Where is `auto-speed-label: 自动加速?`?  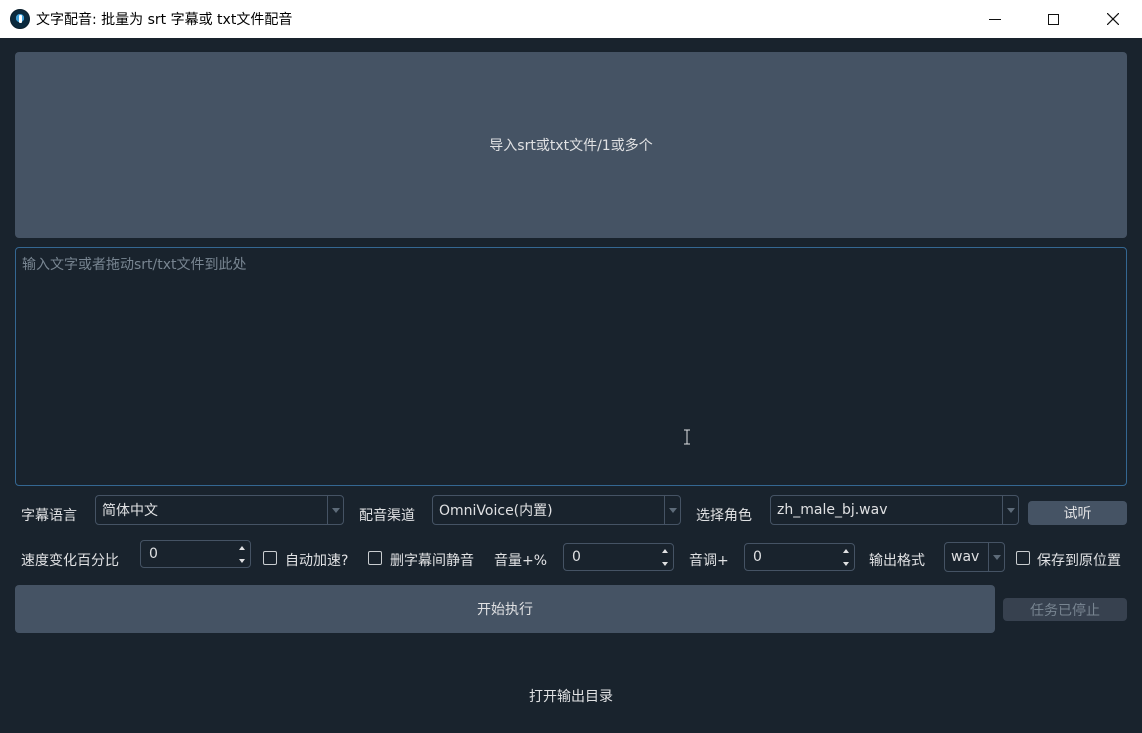 auto-speed-label: 自动加速? is located at coordinates (317, 561).